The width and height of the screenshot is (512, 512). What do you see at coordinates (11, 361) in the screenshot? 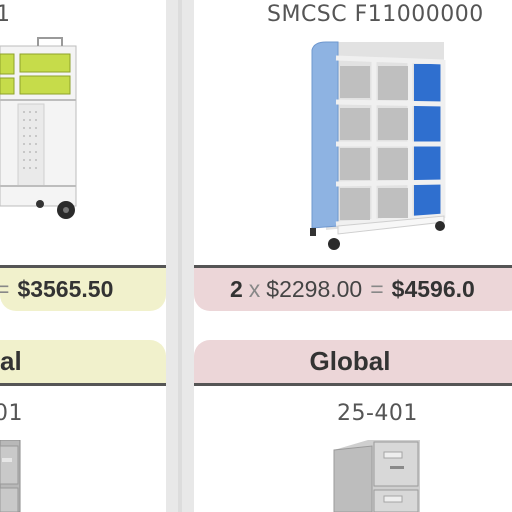
I see `category-label: al` at bounding box center [11, 361].